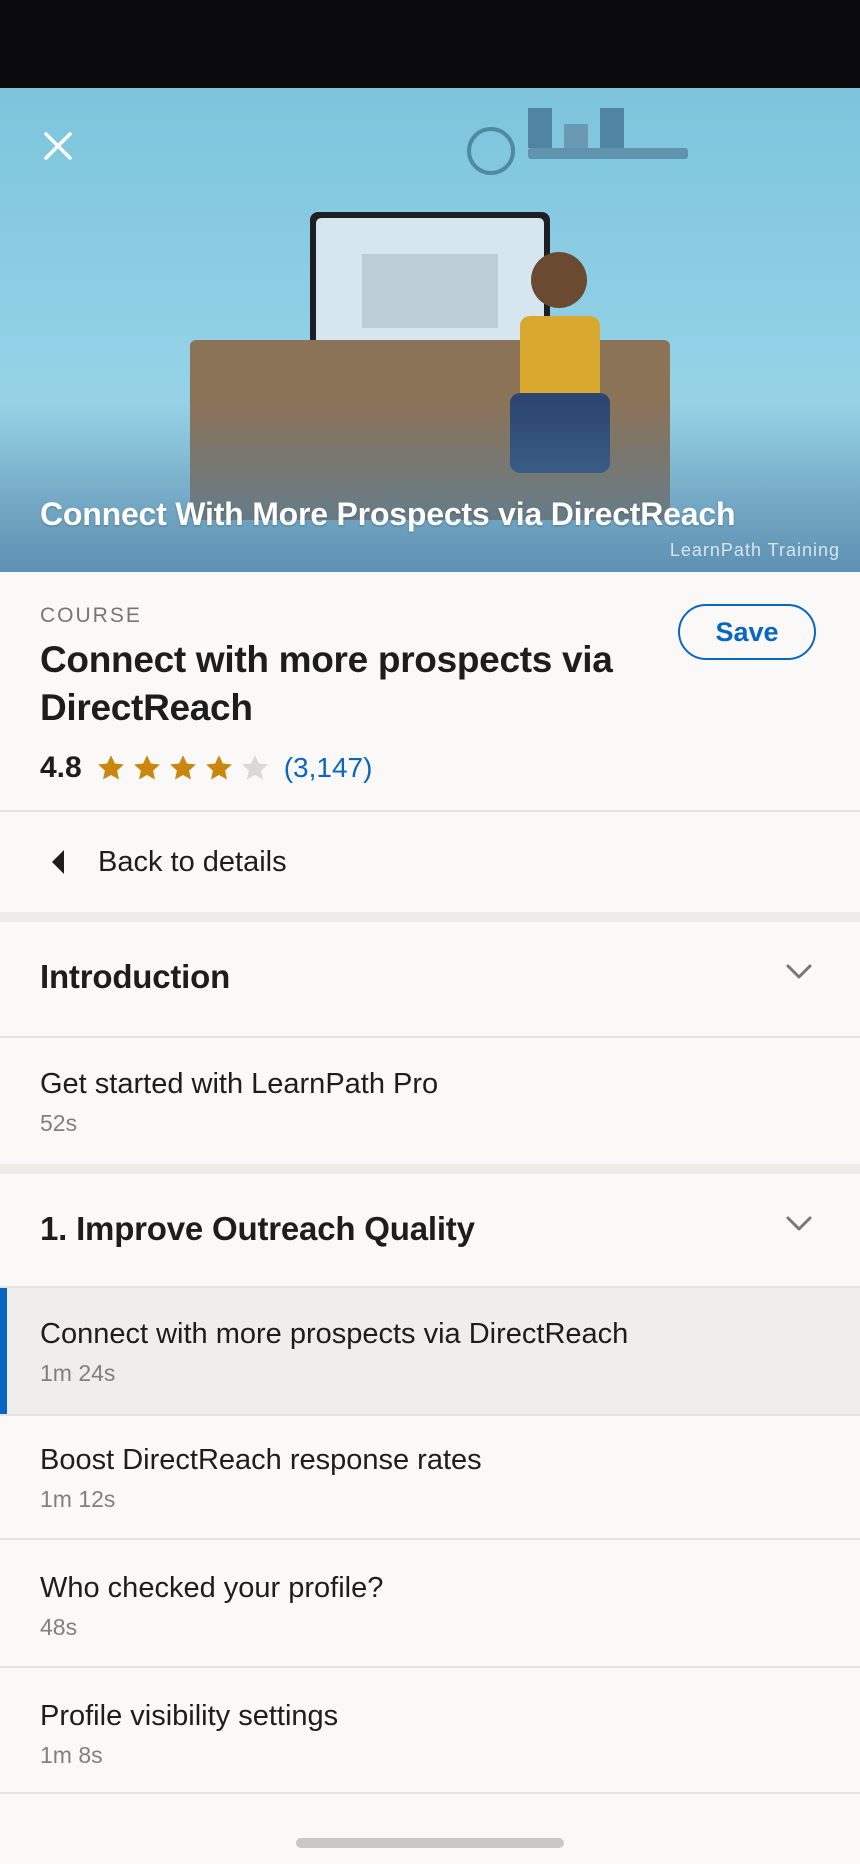 This screenshot has width=860, height=1864. What do you see at coordinates (91, 615) in the screenshot?
I see `content-type-label: COURSE` at bounding box center [91, 615].